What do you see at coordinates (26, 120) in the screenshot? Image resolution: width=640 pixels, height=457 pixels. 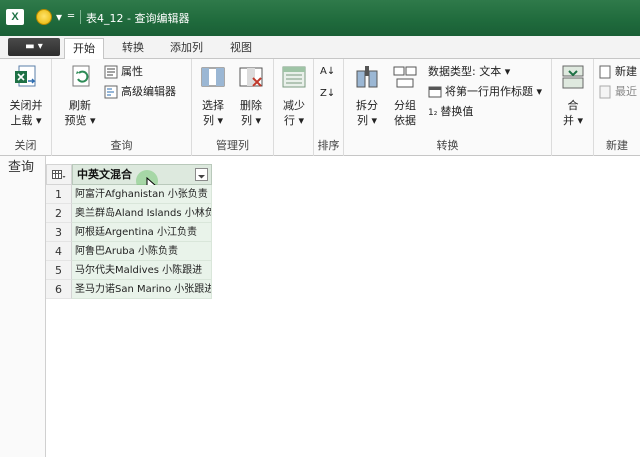 I see `close-and-load-label-2: 上载 ▾` at bounding box center [26, 120].